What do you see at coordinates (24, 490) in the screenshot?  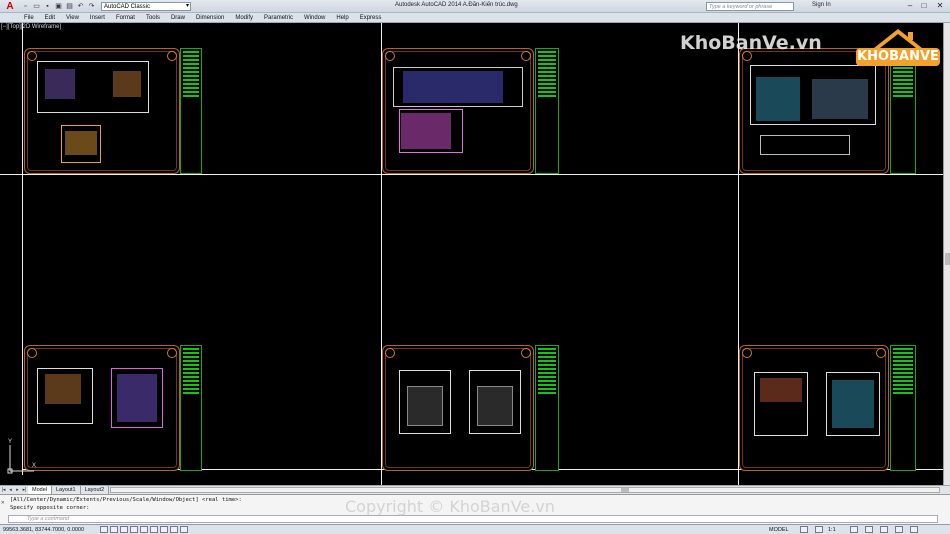 I see `last-tab-icon: ▸|` at bounding box center [24, 490].